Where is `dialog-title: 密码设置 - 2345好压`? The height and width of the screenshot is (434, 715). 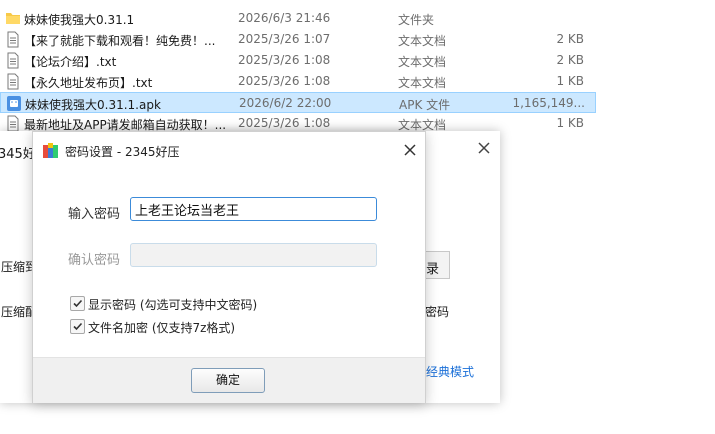 dialog-title: 密码设置 - 2345好压 is located at coordinates (122, 152).